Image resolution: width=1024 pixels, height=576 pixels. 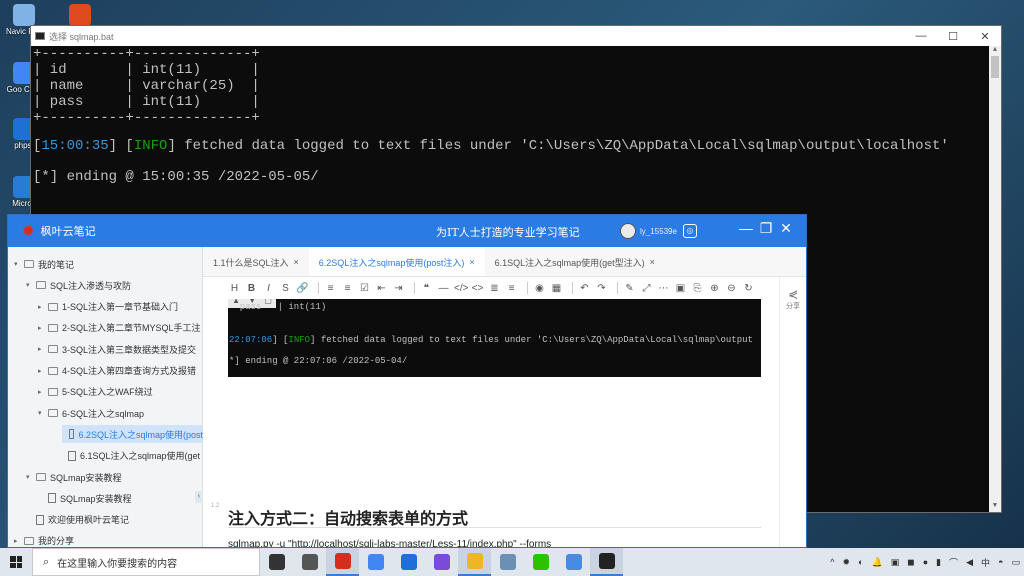 I want to click on toolbar-button: ⊕, so click(x=714, y=288).